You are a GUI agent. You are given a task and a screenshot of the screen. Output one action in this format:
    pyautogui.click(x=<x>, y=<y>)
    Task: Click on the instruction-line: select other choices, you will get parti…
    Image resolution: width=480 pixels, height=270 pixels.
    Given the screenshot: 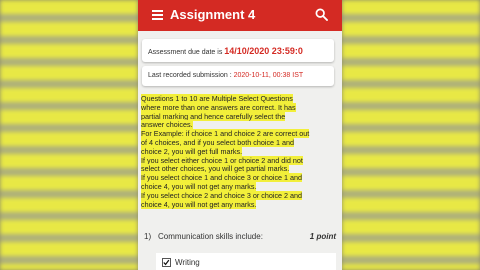 What is the action you would take?
    pyautogui.click(x=215, y=169)
    